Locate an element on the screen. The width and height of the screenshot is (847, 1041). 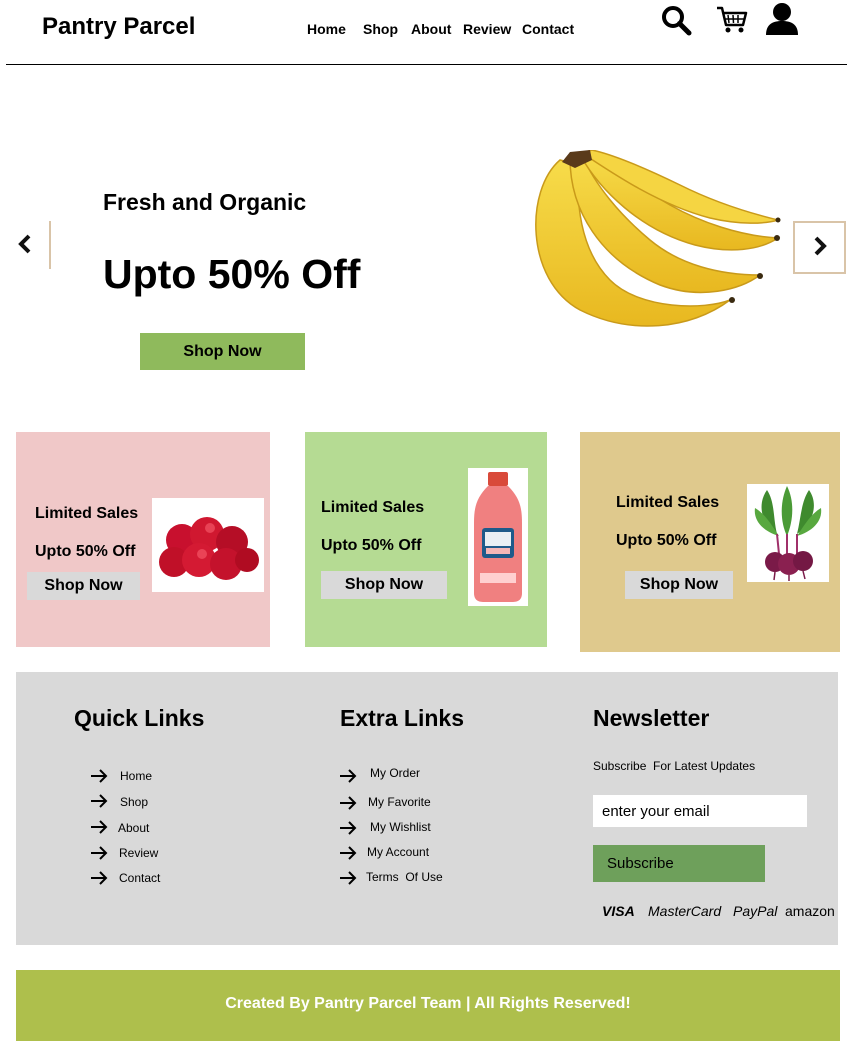
promo-card-juice: Limited Sales Upto 50% Off Shop Now is located at coordinates (426, 539).